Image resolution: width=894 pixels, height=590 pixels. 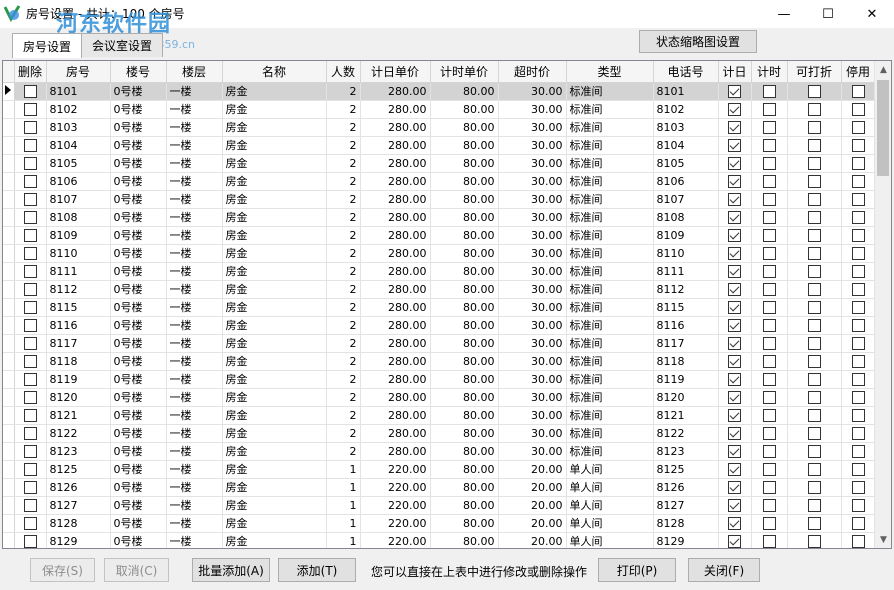 I want to click on room-number-cell: 8119, so click(x=78, y=379).